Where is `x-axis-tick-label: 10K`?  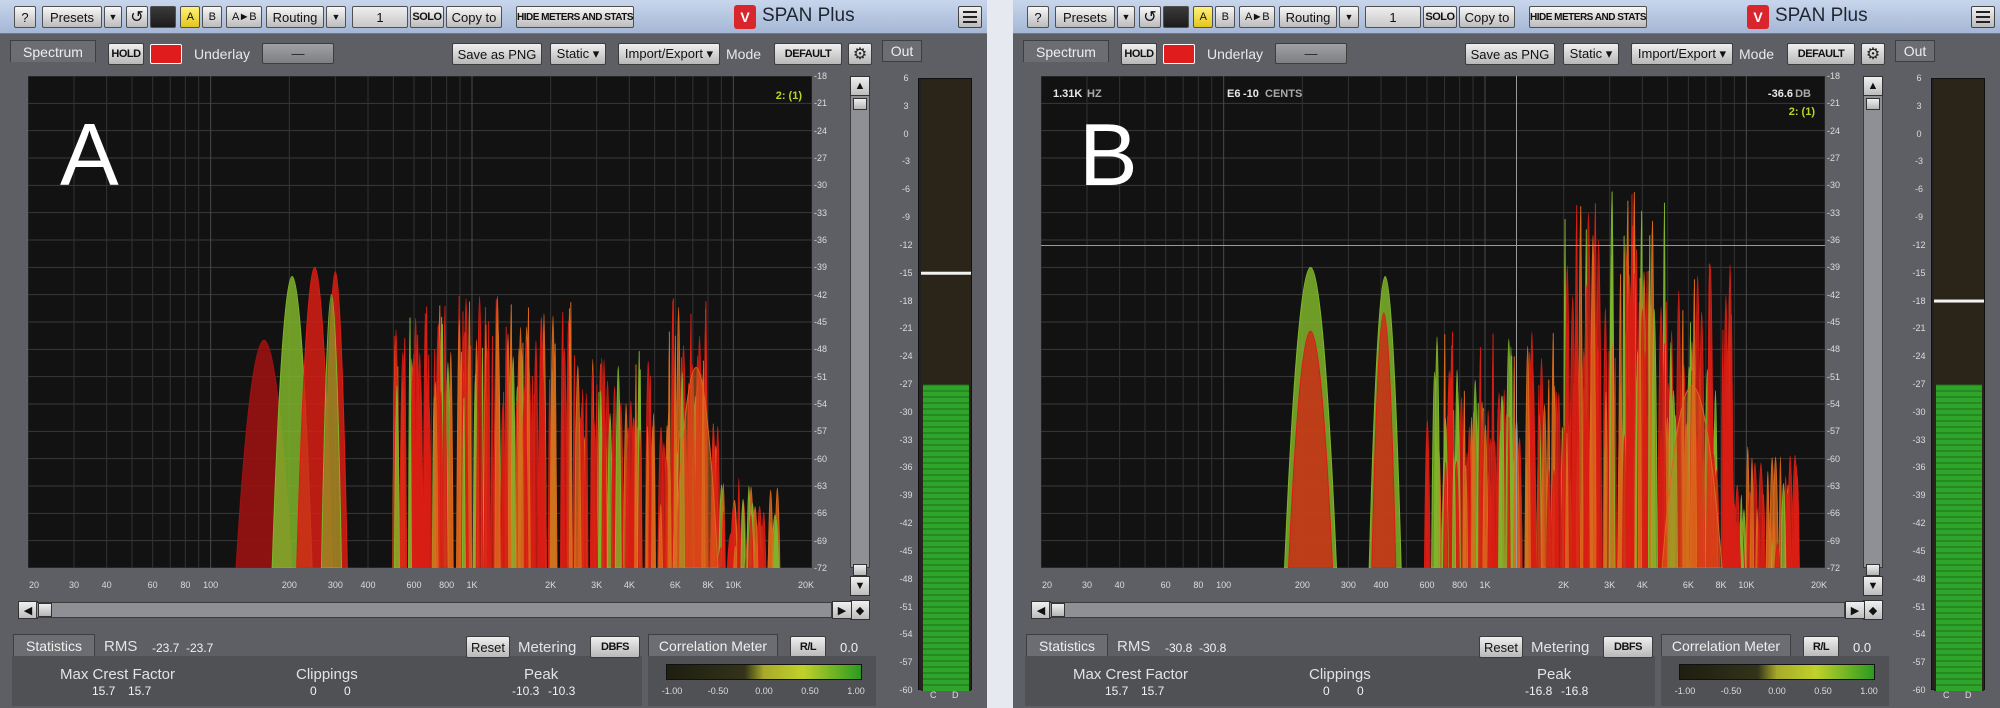
x-axis-tick-label: 10K is located at coordinates (1746, 585).